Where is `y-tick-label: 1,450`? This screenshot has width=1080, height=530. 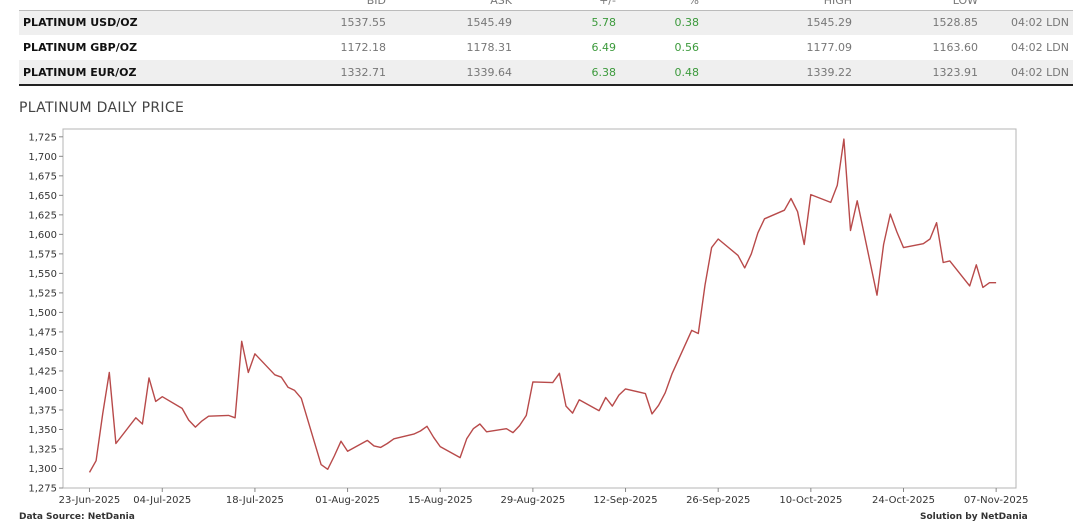 y-tick-label: 1,450 is located at coordinates (42, 352).